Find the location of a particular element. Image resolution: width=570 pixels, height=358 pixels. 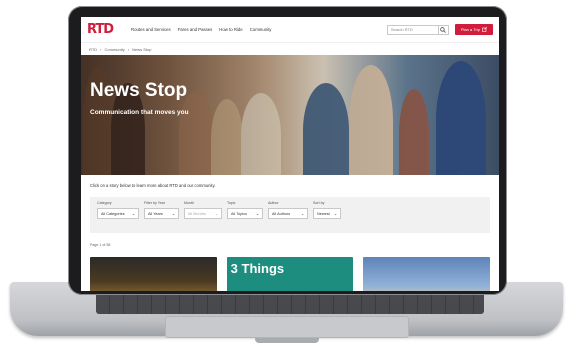

select-value: All Topics is located at coordinates (239, 213).